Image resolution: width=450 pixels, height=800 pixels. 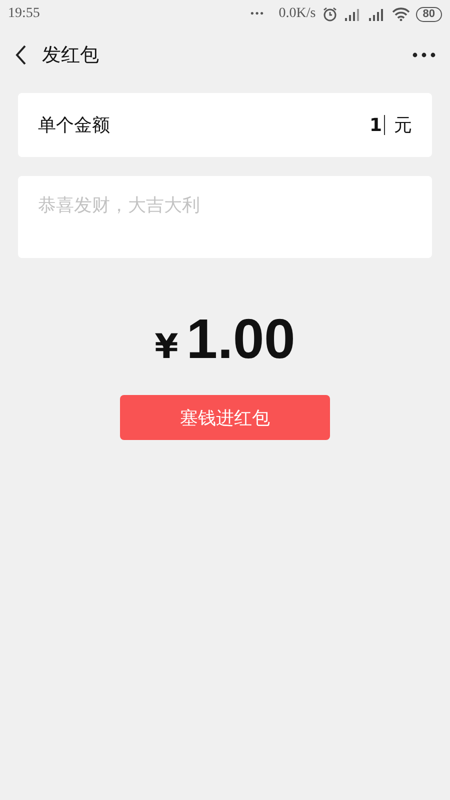 What do you see at coordinates (74, 125) in the screenshot?
I see `amount-label: 单个金额` at bounding box center [74, 125].